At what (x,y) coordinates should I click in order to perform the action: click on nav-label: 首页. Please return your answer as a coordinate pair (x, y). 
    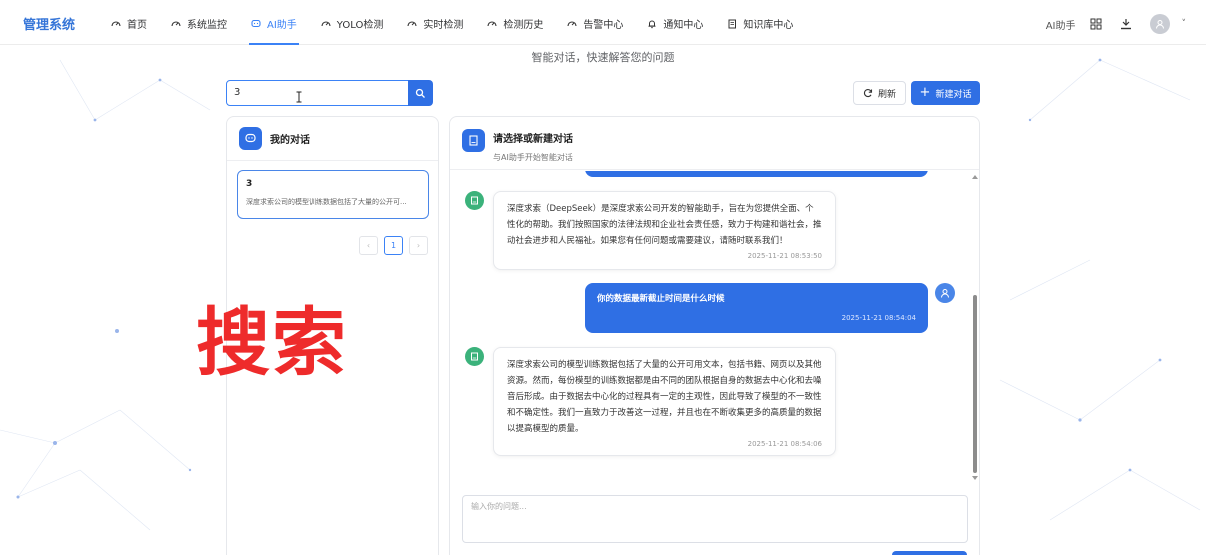
    Looking at the image, I should click on (137, 25).